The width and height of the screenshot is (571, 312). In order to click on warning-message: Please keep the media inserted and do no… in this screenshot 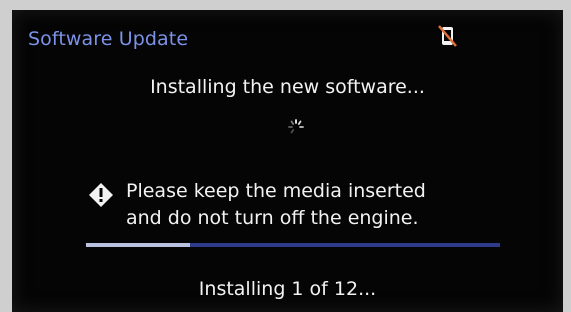, I will do `click(308, 208)`.